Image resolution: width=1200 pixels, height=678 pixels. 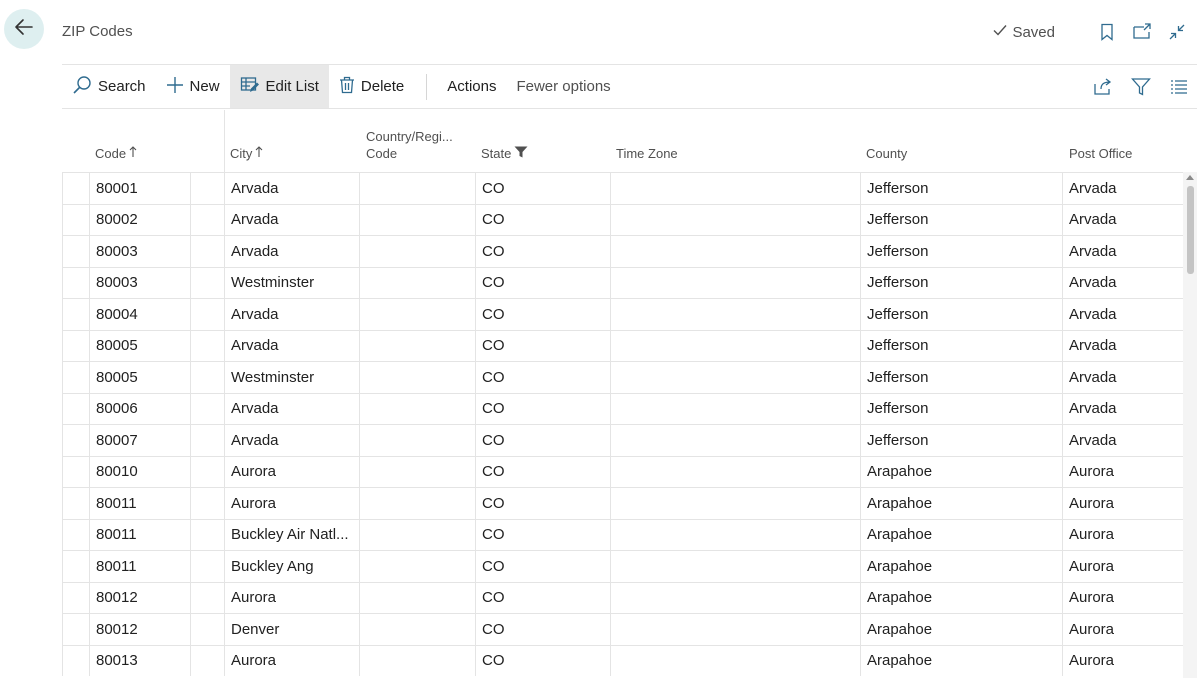 What do you see at coordinates (563, 86) in the screenshot?
I see `fewer-options-button: Fewer options` at bounding box center [563, 86].